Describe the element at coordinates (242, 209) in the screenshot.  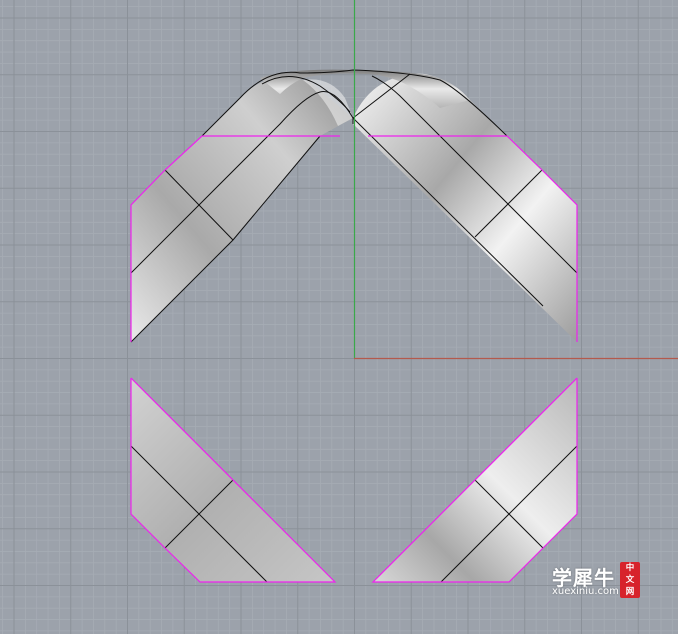
I see `left-arm-surface` at that location.